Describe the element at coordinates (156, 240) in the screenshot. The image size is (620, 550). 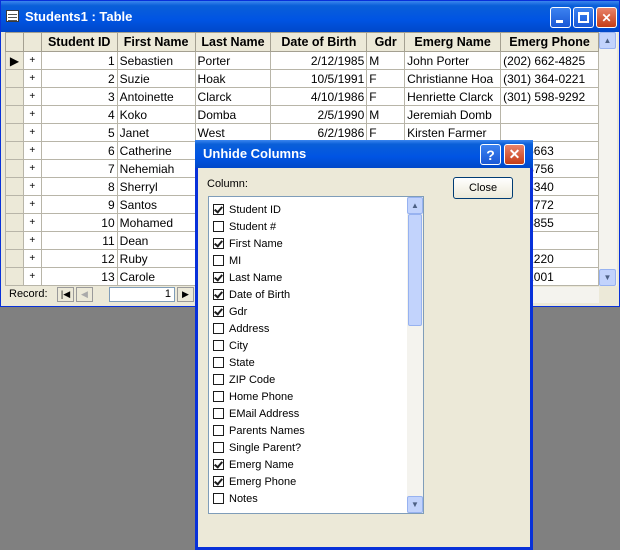
I see `table-cell: Dean` at that location.